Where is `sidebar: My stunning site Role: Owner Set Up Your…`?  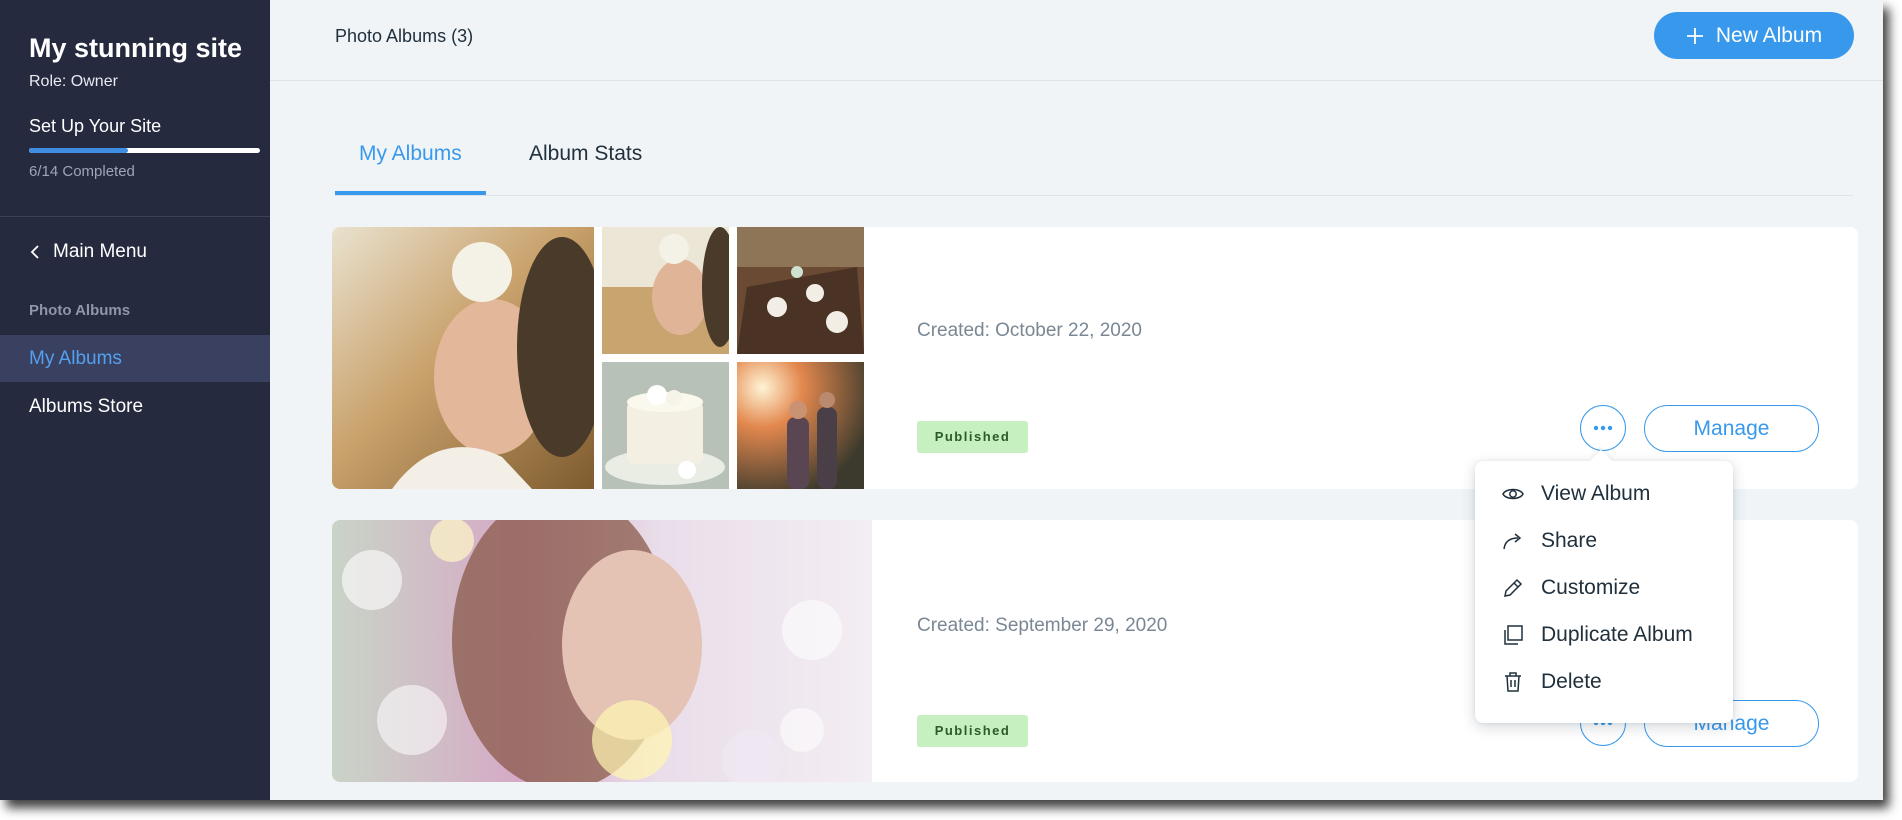 sidebar: My stunning site Role: Owner Set Up Your… is located at coordinates (135, 400).